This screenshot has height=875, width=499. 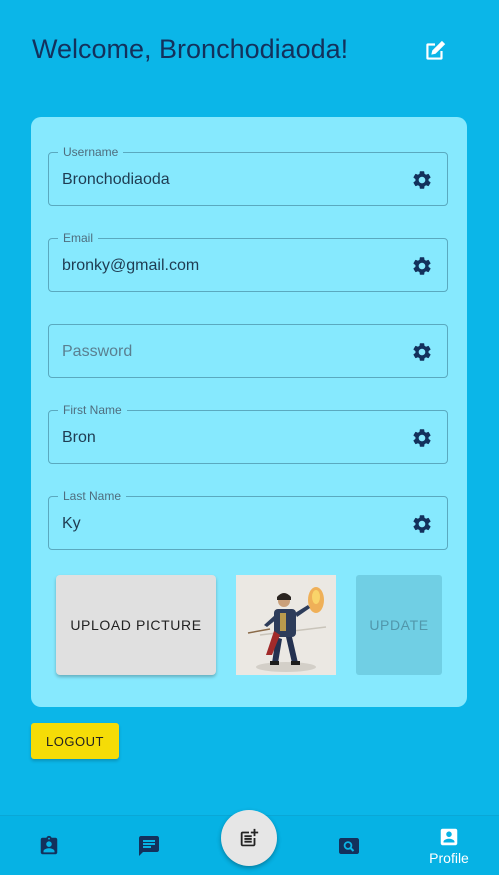 What do you see at coordinates (227, 352) in the screenshot?
I see `password-placeholder: Password` at bounding box center [227, 352].